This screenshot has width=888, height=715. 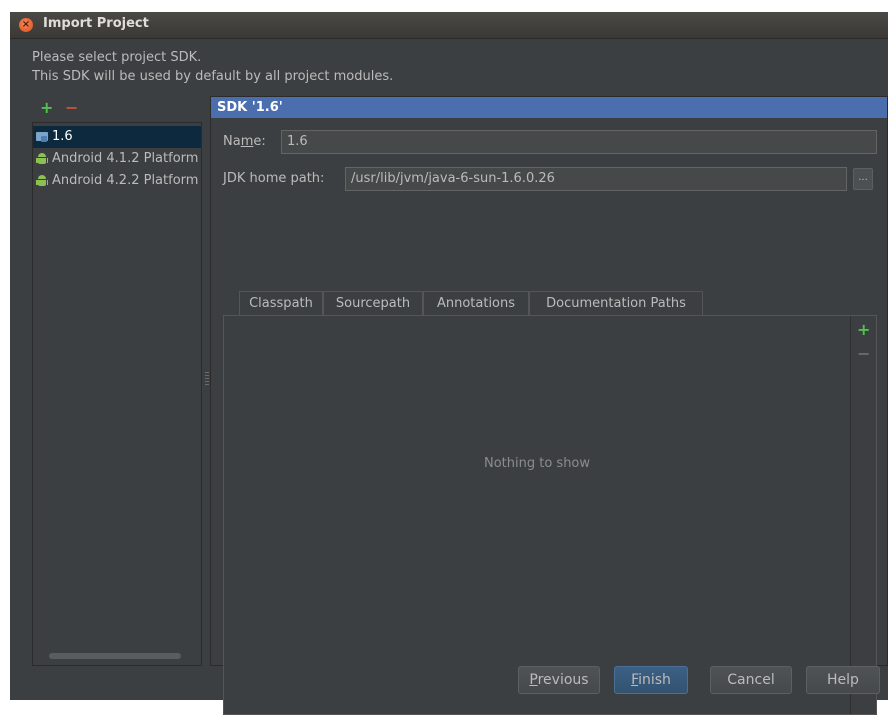 I want to click on divider, so click(x=850, y=515).